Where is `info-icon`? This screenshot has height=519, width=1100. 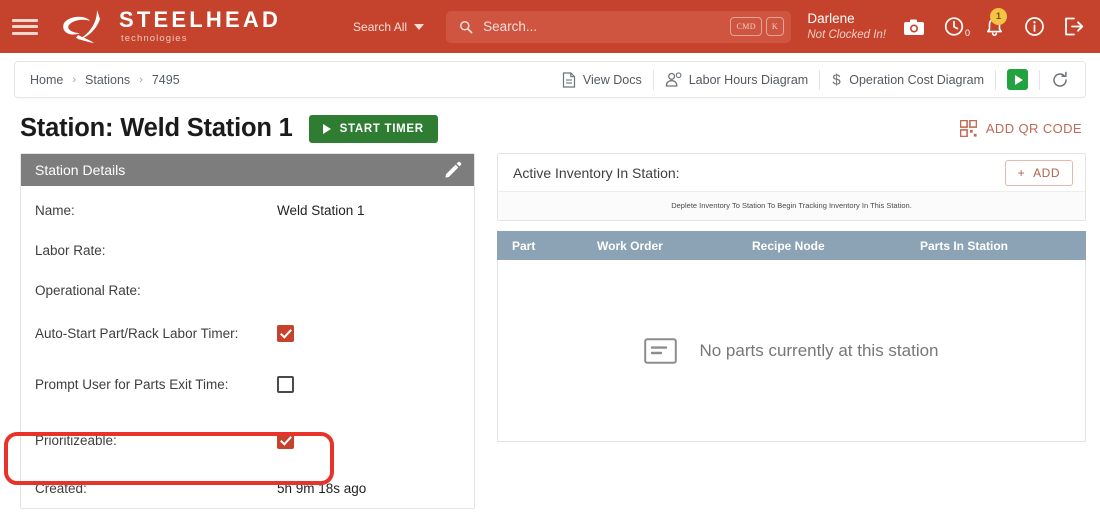 info-icon is located at coordinates (1034, 27).